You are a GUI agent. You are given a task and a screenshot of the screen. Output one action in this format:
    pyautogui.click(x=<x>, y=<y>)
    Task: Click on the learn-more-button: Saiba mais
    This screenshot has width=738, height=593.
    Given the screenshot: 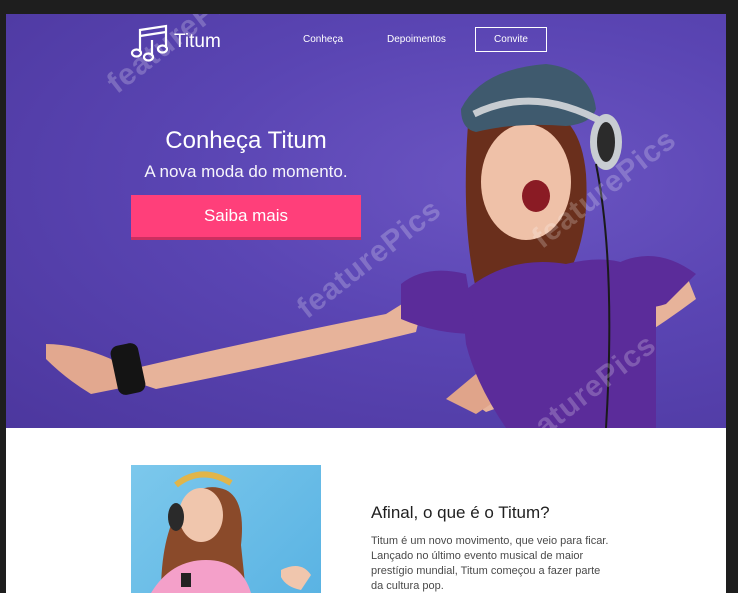 What is the action you would take?
    pyautogui.click(x=246, y=217)
    